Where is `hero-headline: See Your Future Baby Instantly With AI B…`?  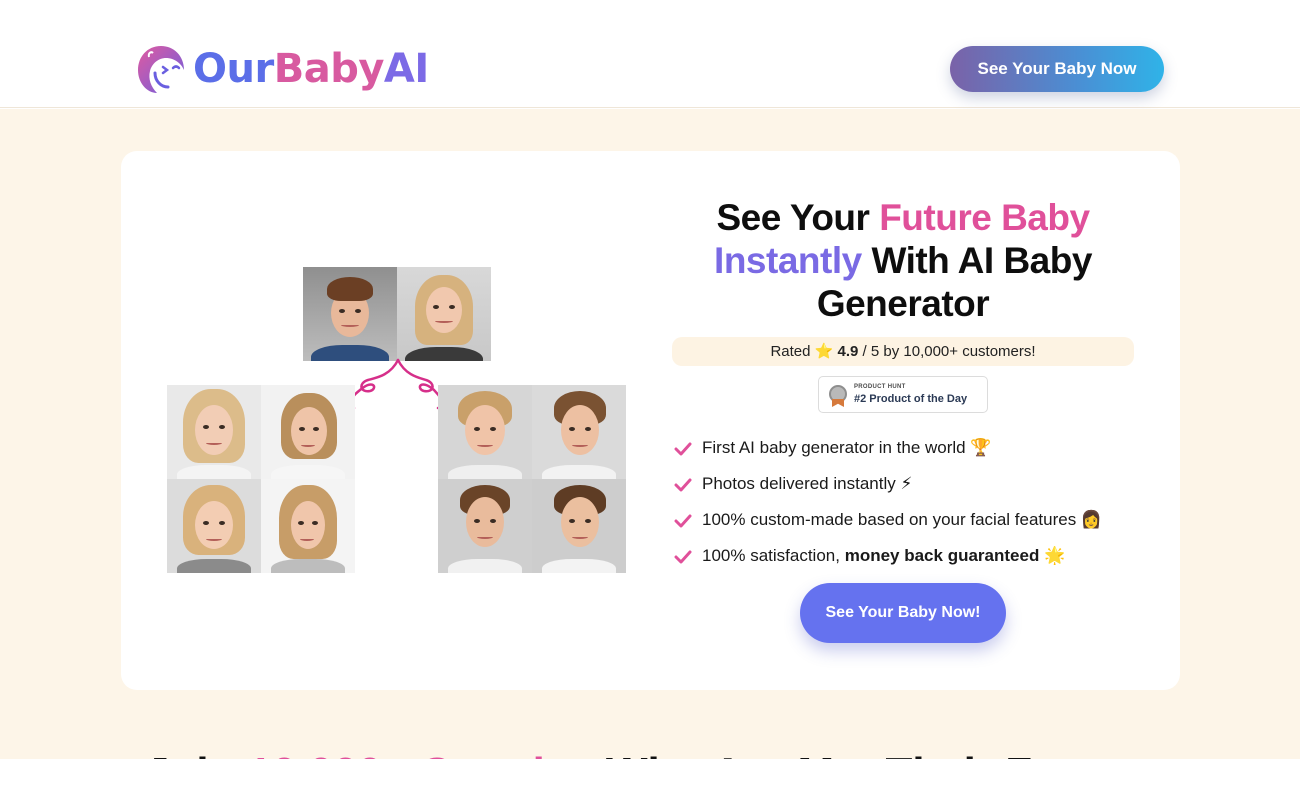
hero-headline: See Your Future Baby Instantly With AI B… is located at coordinates (903, 260).